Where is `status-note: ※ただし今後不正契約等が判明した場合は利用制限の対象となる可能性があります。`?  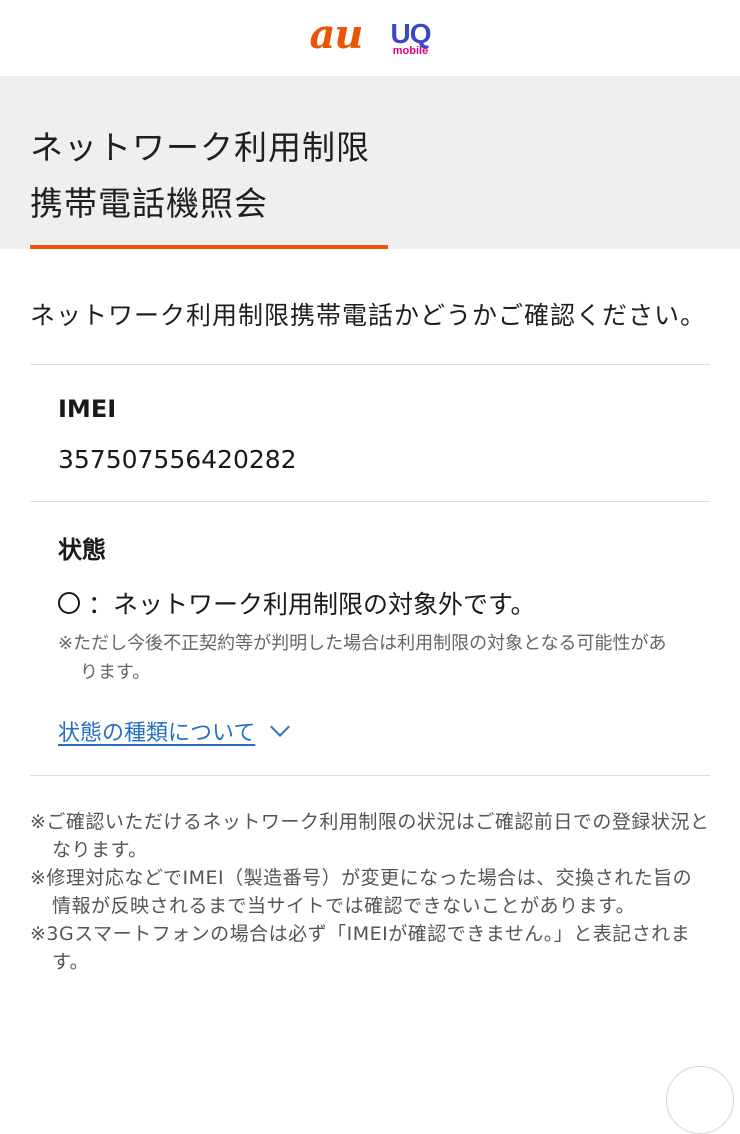 status-note: ※ただし今後不正契約等が判明した場合は利用制限の対象となる可能性があります。 is located at coordinates (362, 658).